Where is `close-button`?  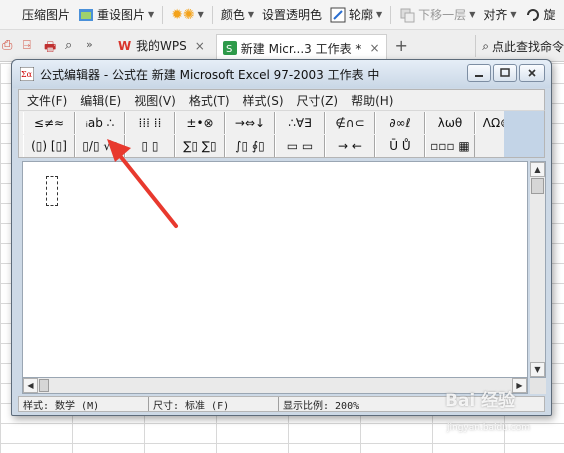 close-button is located at coordinates (532, 73).